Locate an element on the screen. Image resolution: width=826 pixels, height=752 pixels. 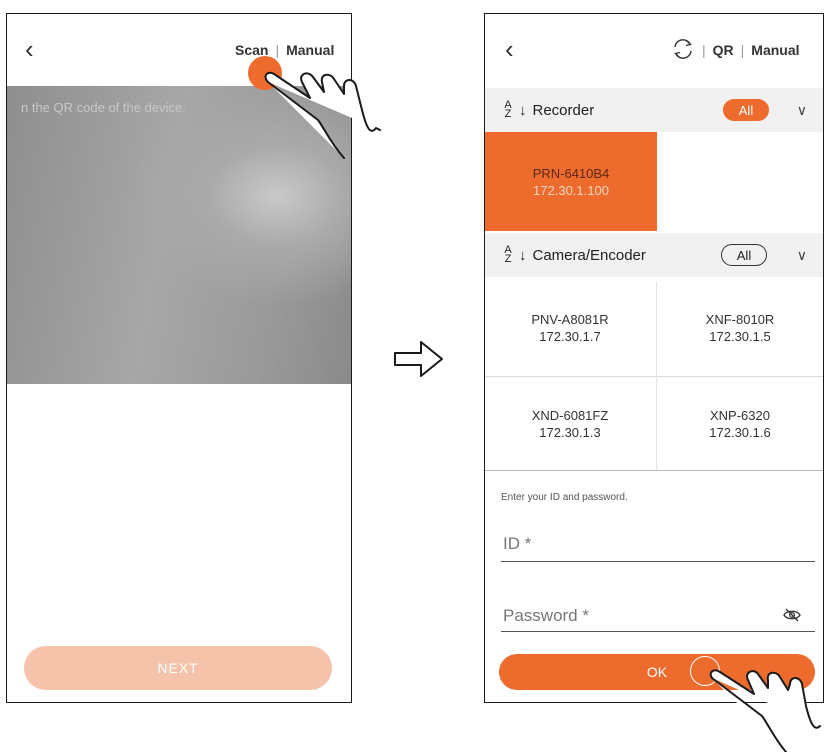
device-ip: 172.30.1.7 is located at coordinates (570, 336).